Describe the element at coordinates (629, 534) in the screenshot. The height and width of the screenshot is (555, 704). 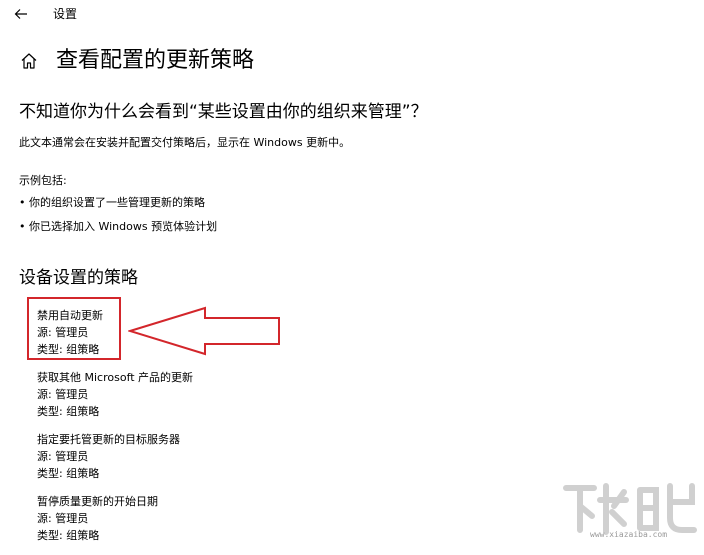
I see `watermark-text: www.xiazaiba.com` at that location.